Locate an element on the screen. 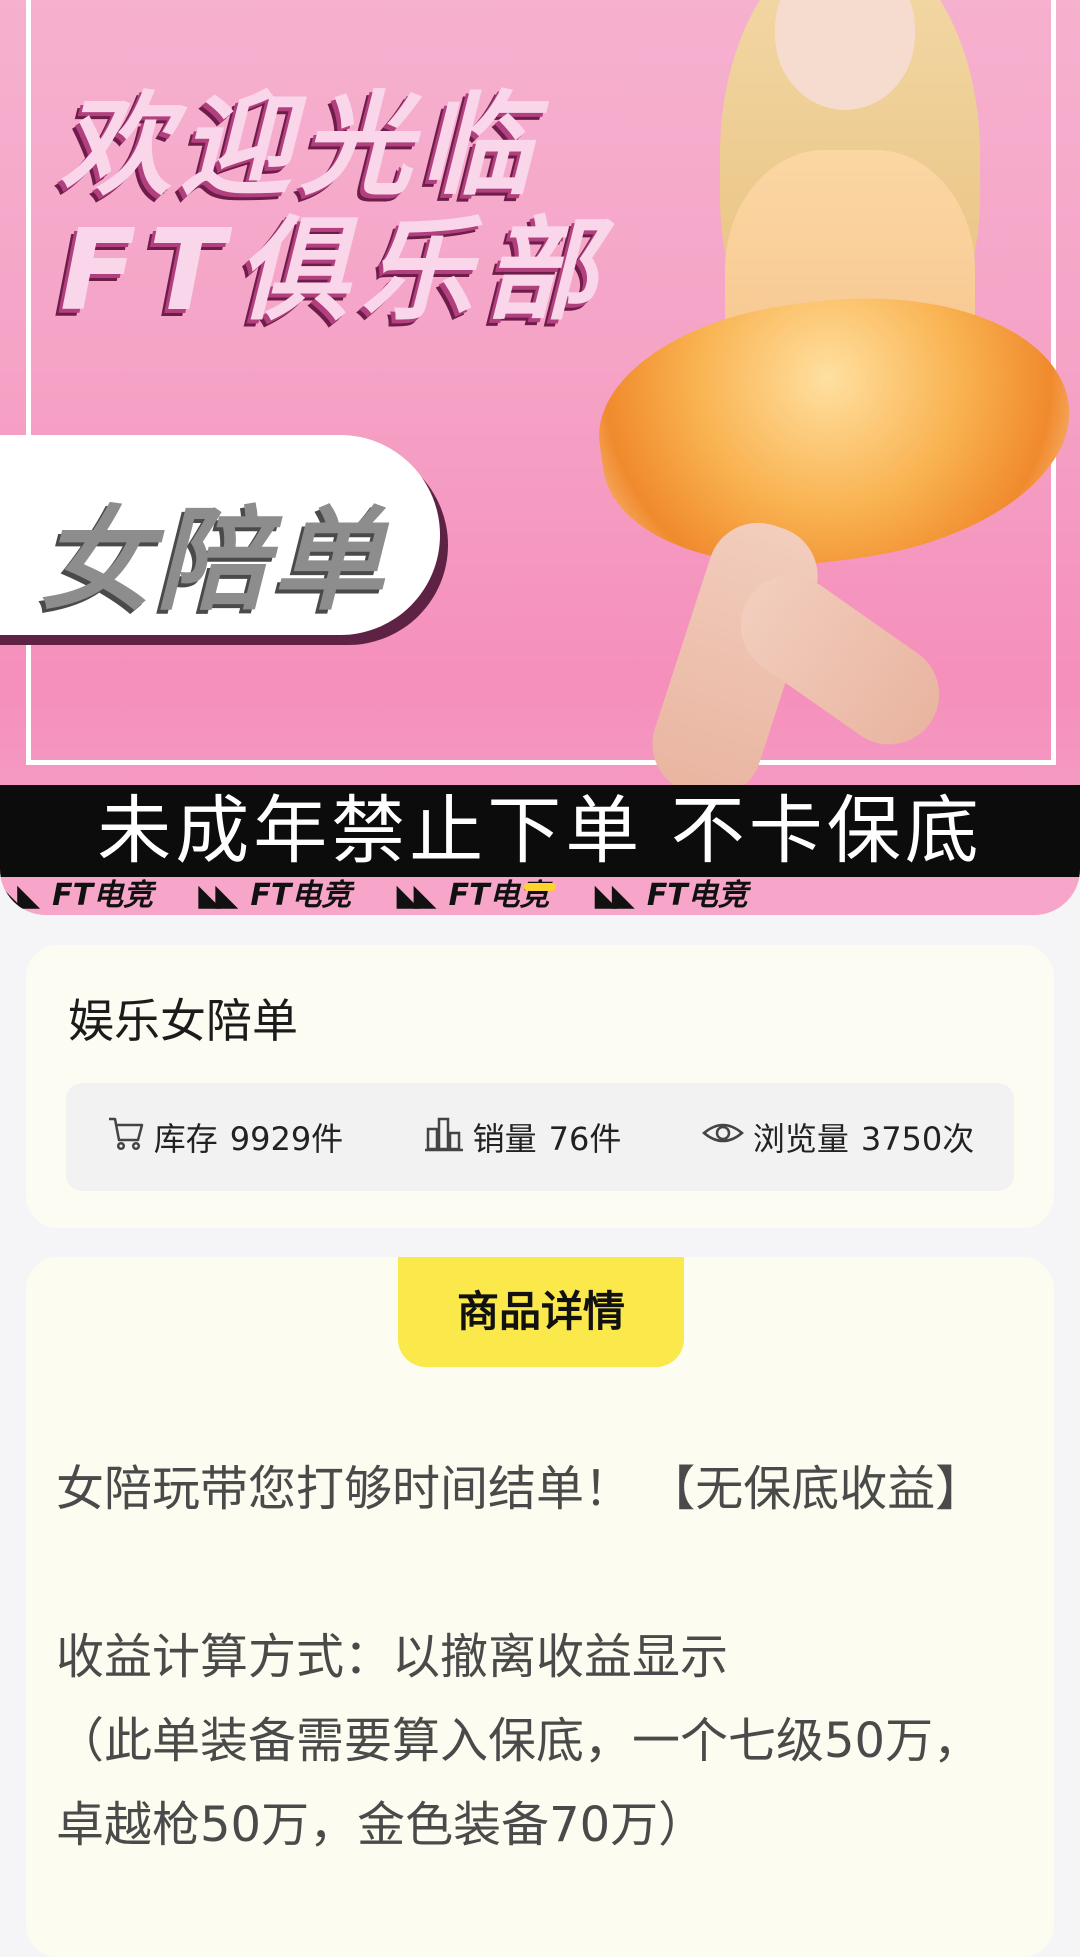  stat-views-value: 3750次 is located at coordinates (917, 1139).